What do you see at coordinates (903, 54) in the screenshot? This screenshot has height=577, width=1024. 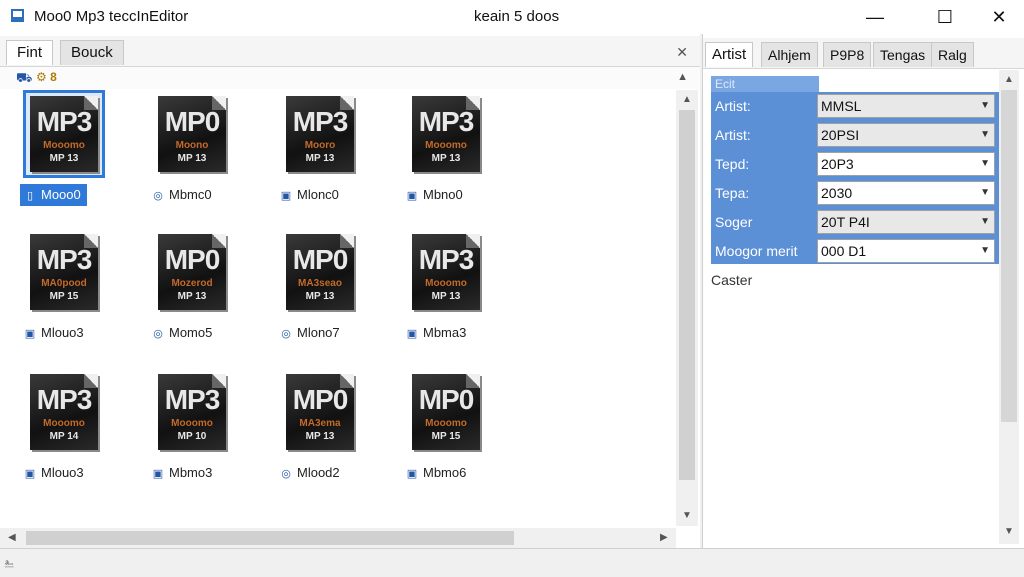 I see `tab-tengas: Tengas` at bounding box center [903, 54].